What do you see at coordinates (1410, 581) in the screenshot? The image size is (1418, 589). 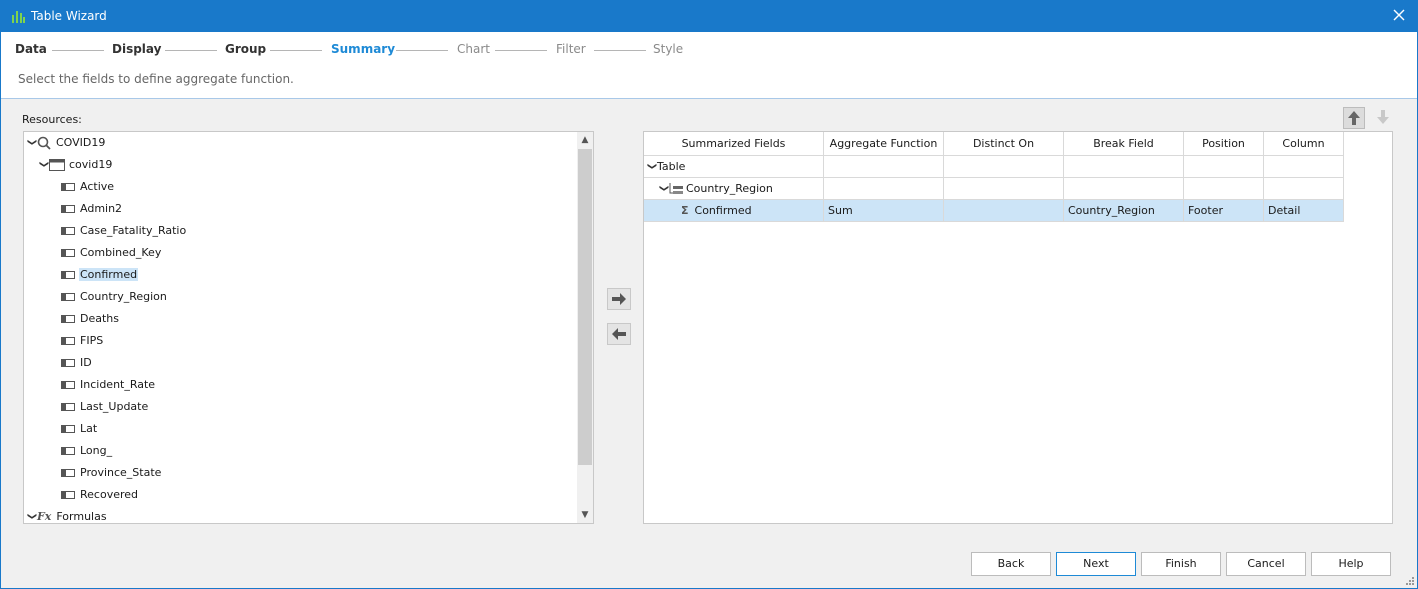 I see `resize-grip-icon` at bounding box center [1410, 581].